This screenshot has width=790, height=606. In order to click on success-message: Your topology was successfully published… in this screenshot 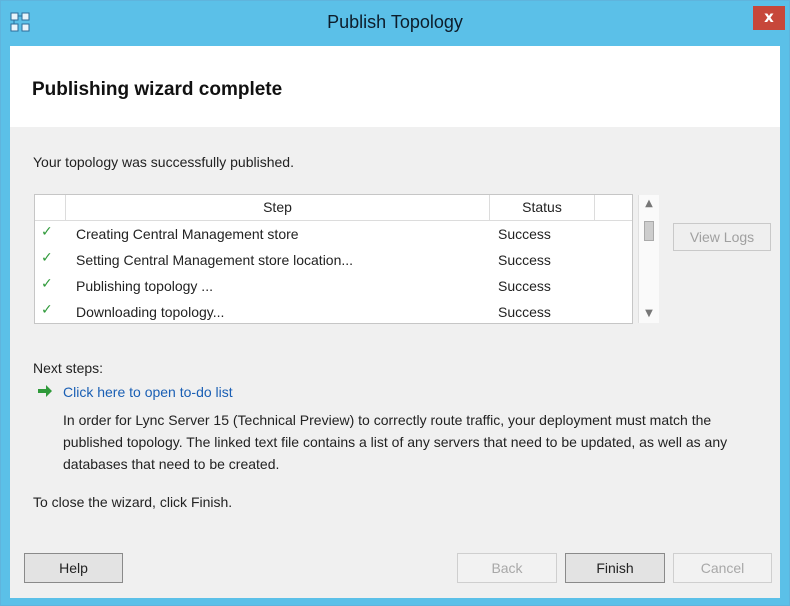, I will do `click(163, 162)`.